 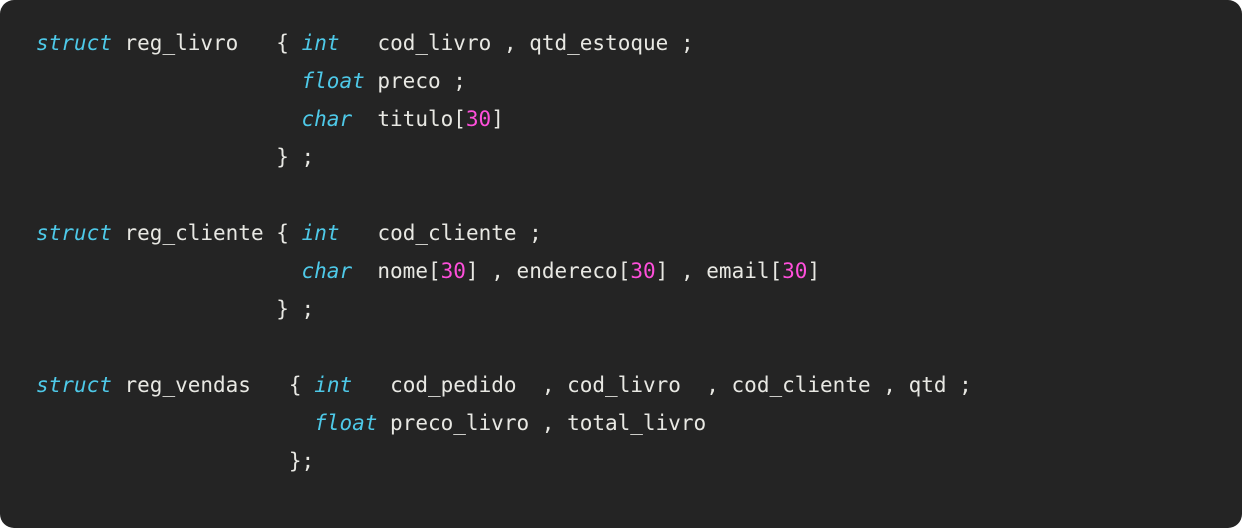 I want to click on code-token-id: preco_livro, so click(x=460, y=423).